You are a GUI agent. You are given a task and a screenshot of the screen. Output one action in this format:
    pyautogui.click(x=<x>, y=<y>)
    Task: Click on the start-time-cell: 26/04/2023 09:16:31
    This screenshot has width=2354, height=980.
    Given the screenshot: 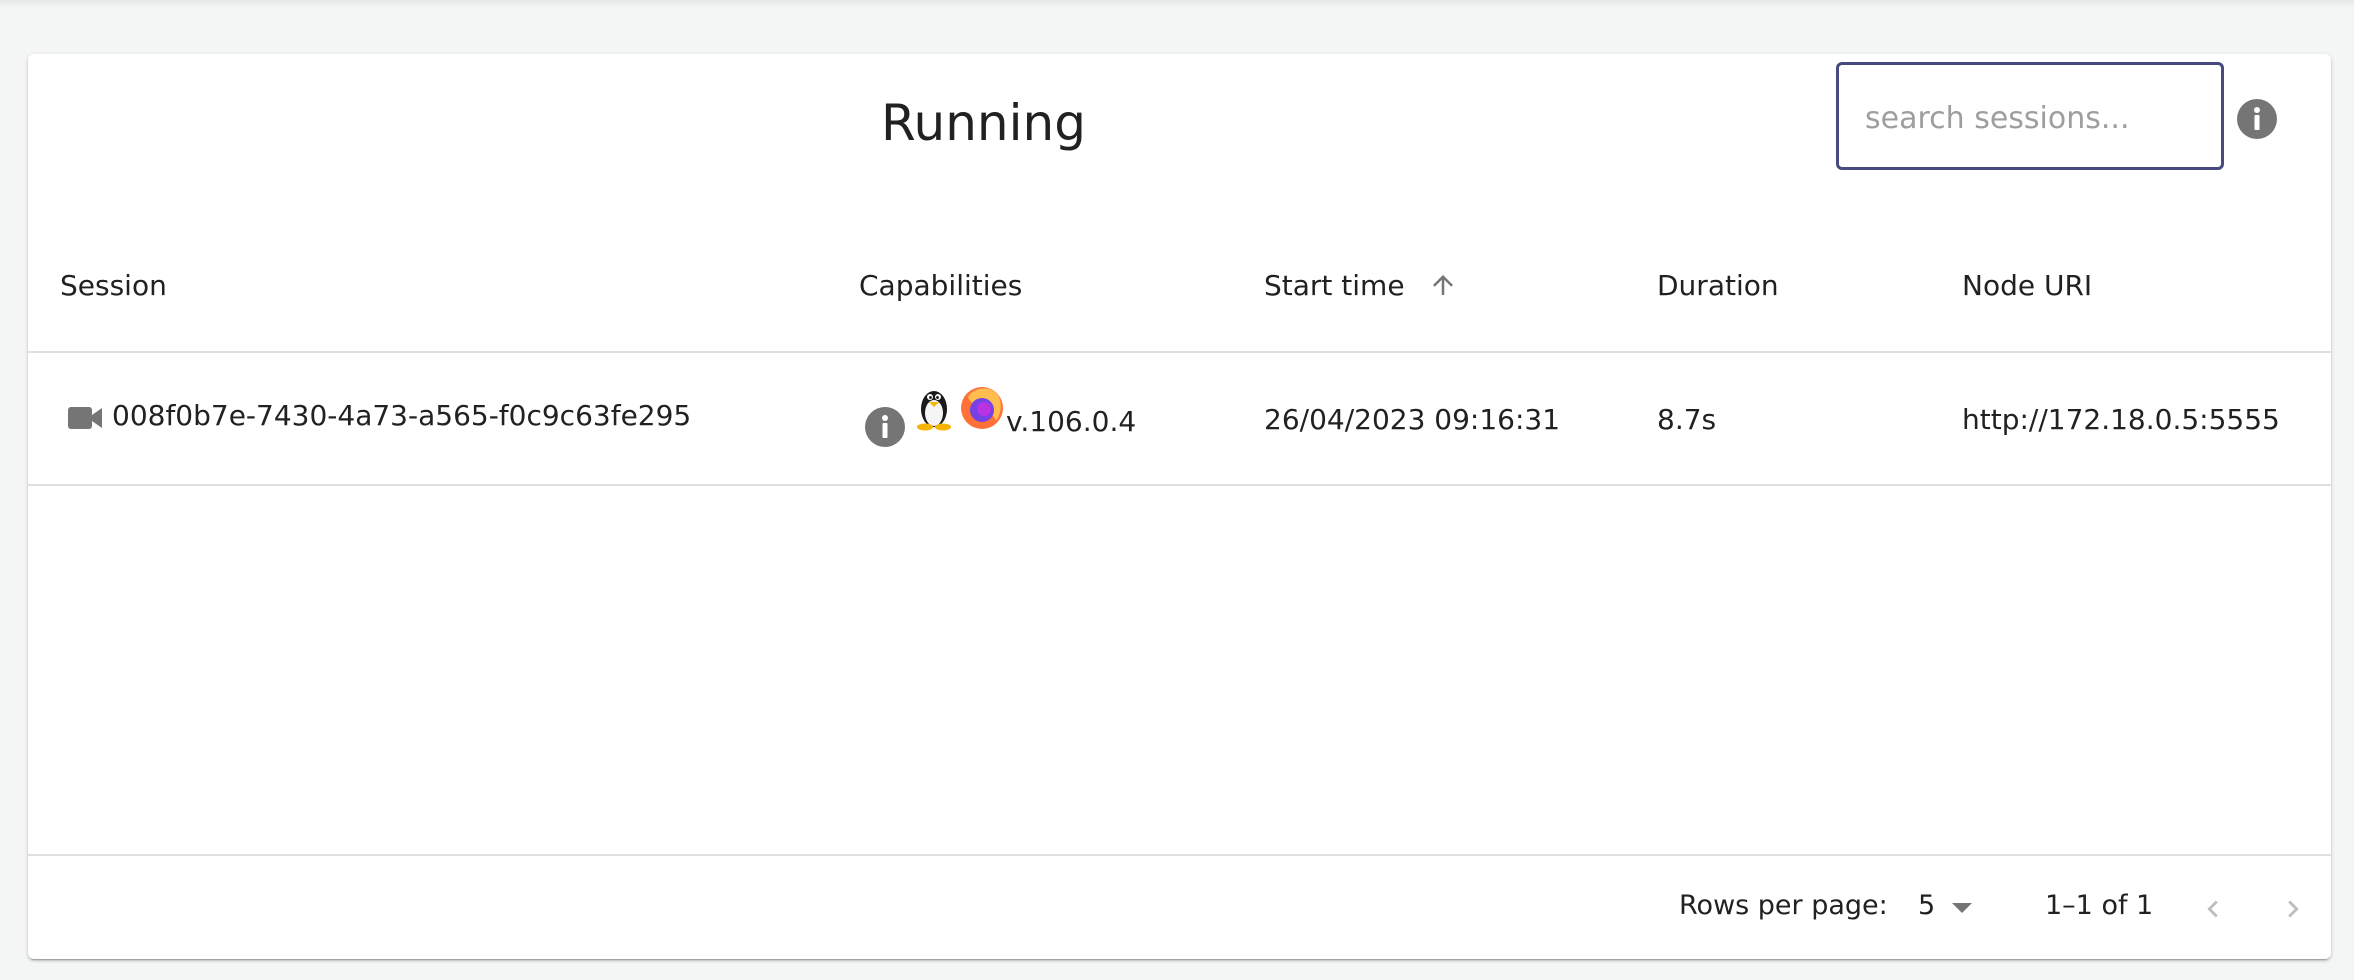 What is the action you would take?
    pyautogui.click(x=1412, y=419)
    